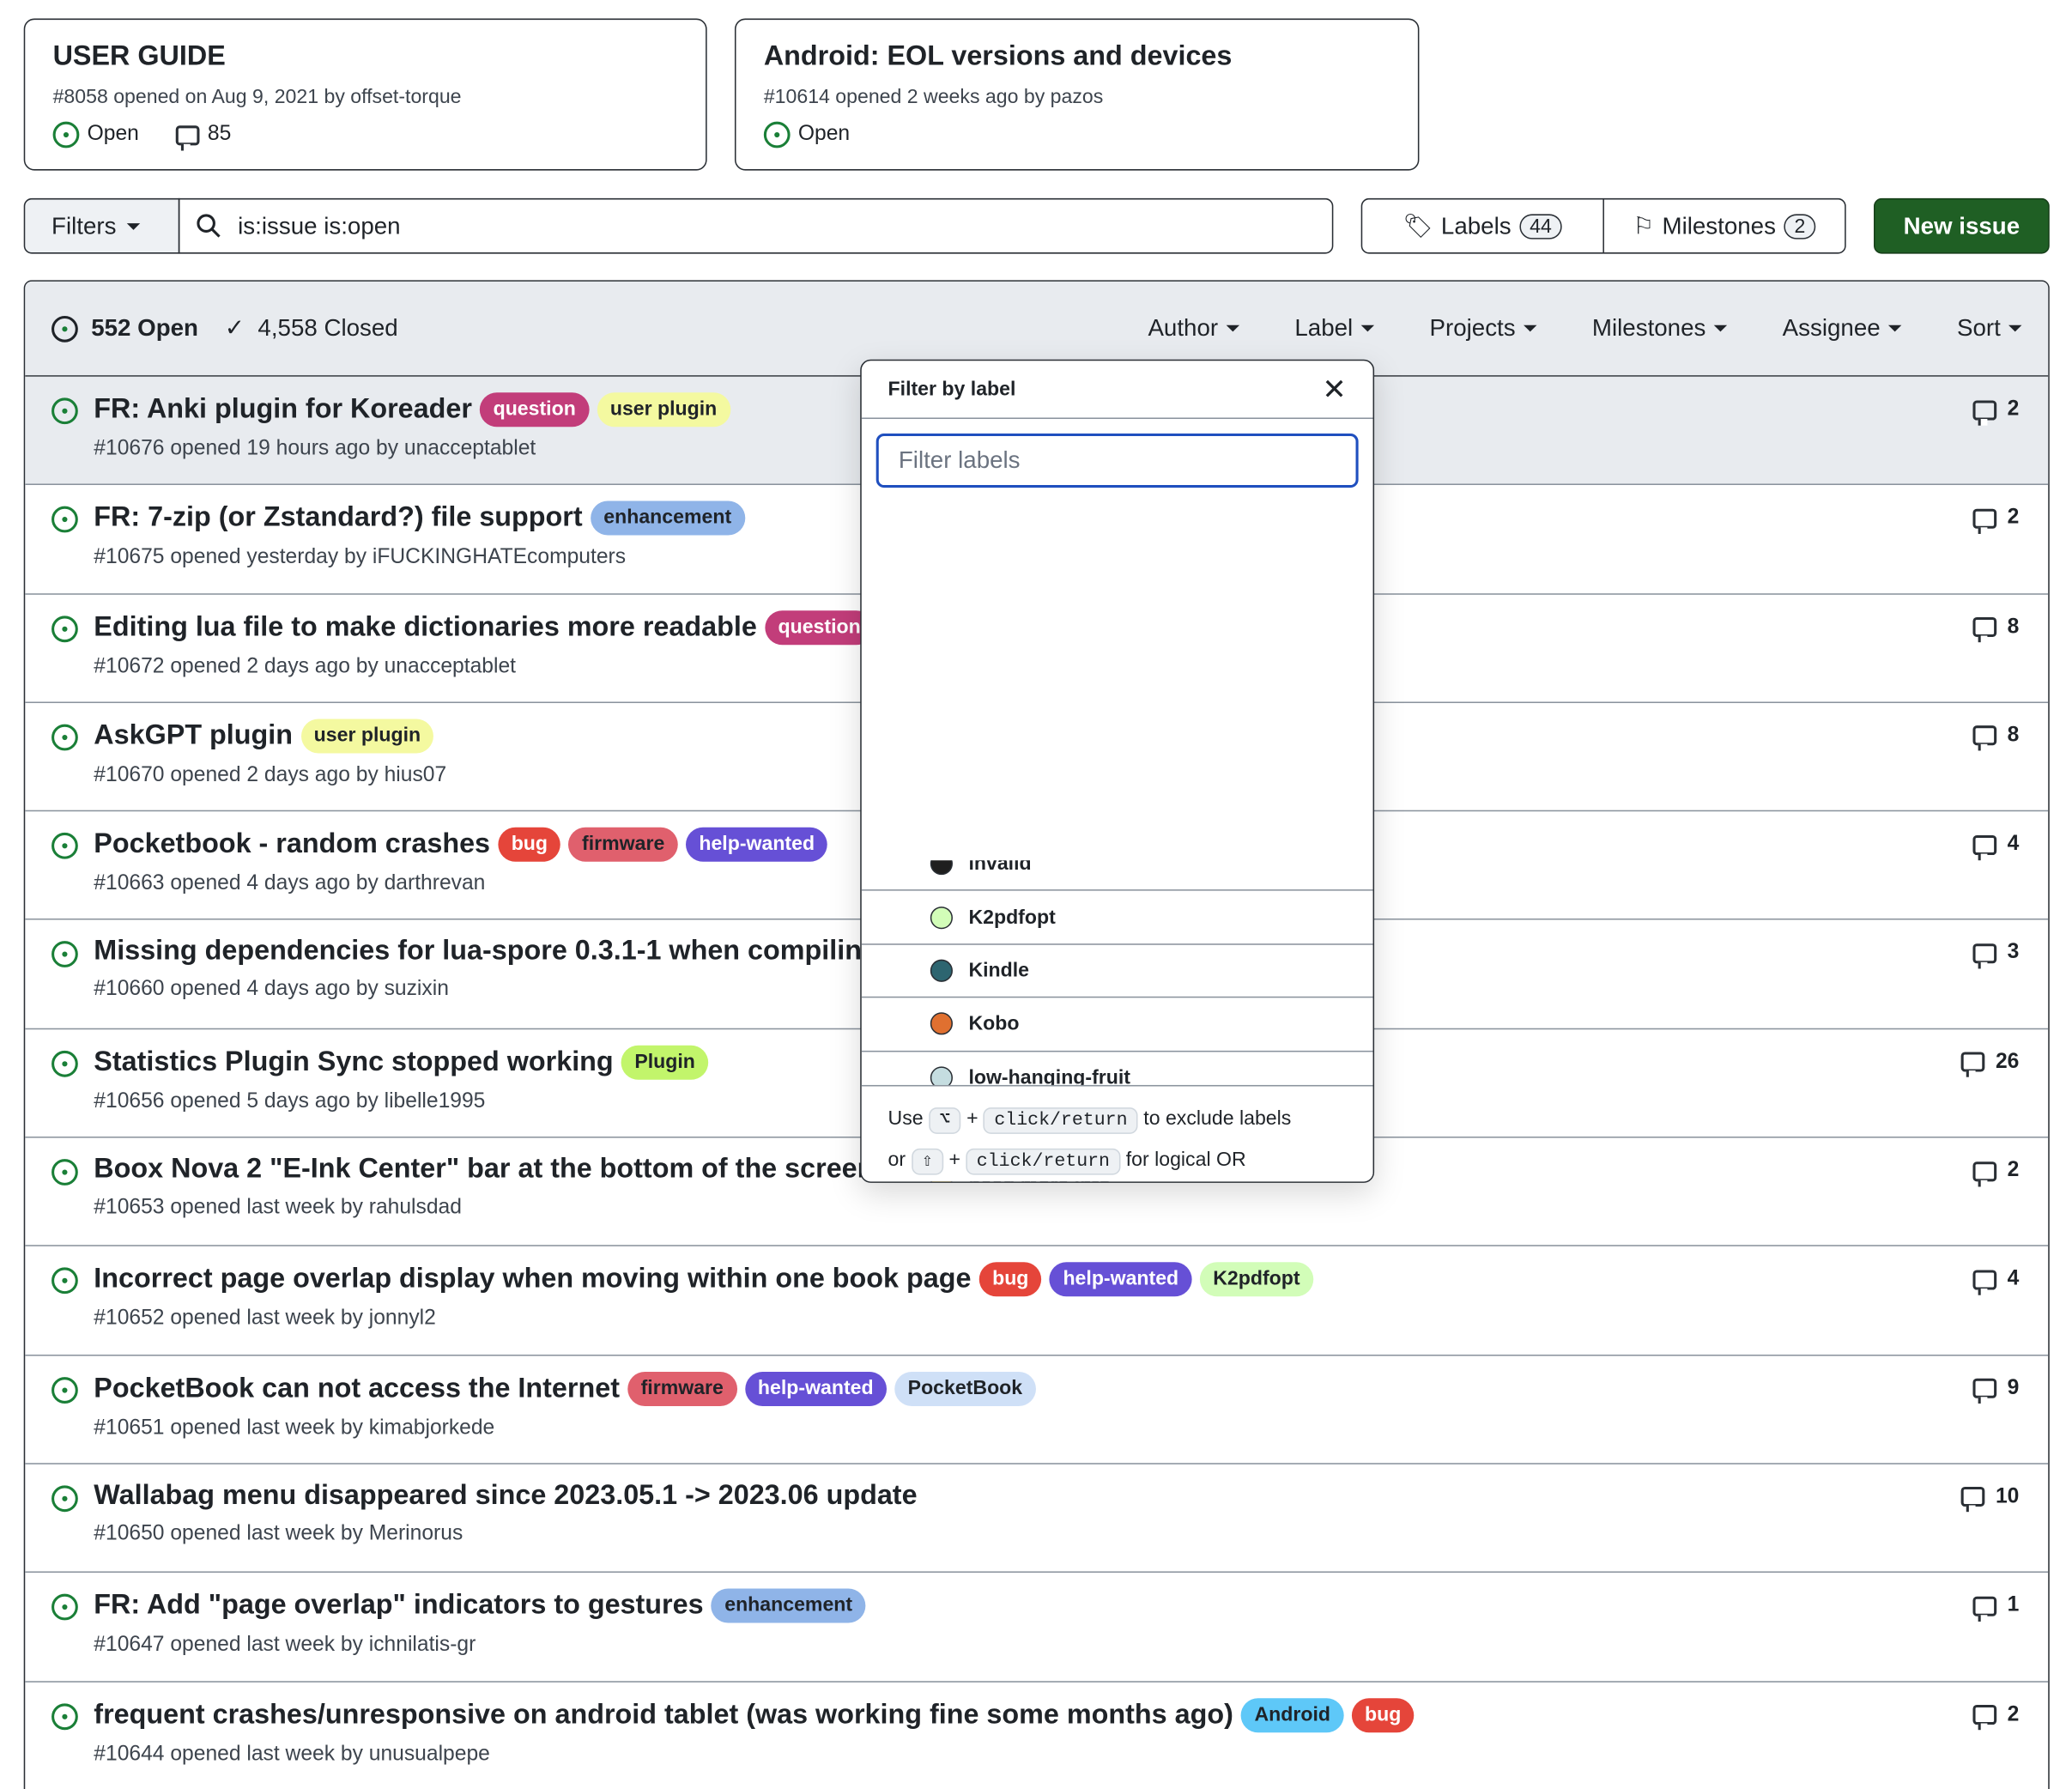  Describe the element at coordinates (1292, 1715) in the screenshot. I see `label-badge: Android` at that location.